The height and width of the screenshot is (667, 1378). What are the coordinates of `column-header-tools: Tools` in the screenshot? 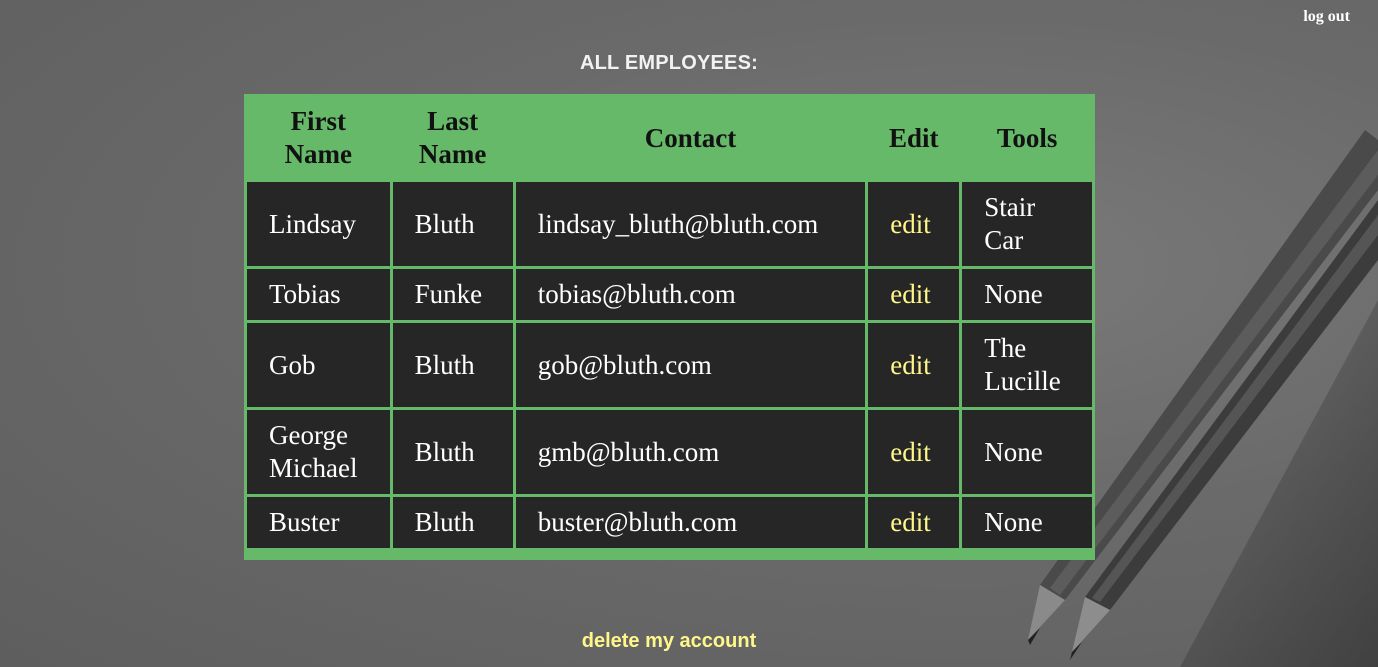 It's located at (1027, 138).